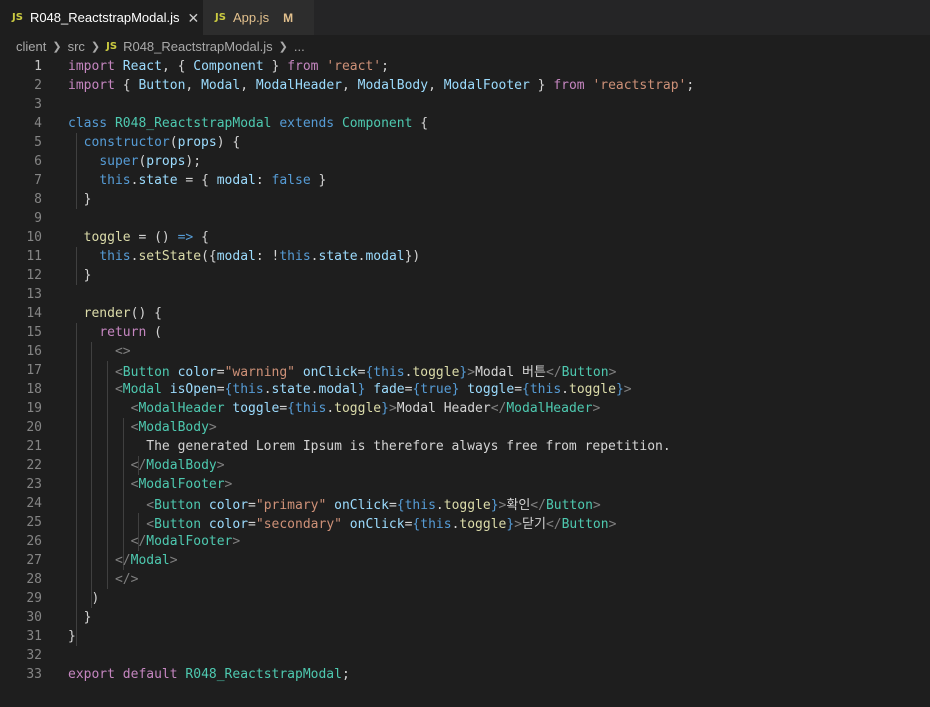  Describe the element at coordinates (465, 655) in the screenshot. I see `code-line: 32` at that location.